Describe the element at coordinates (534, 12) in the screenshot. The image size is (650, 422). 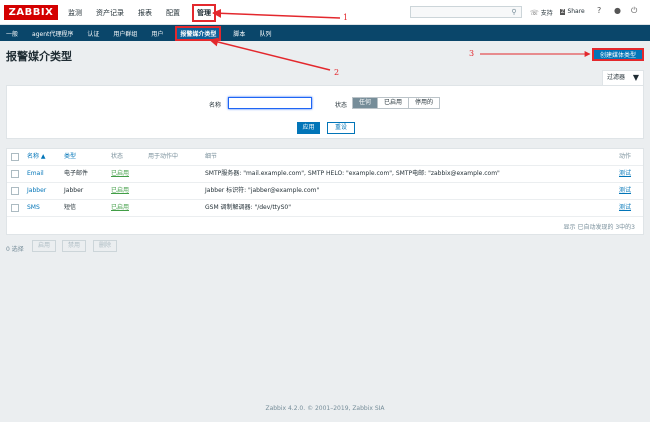
I see `headset-icon: ☏` at that location.